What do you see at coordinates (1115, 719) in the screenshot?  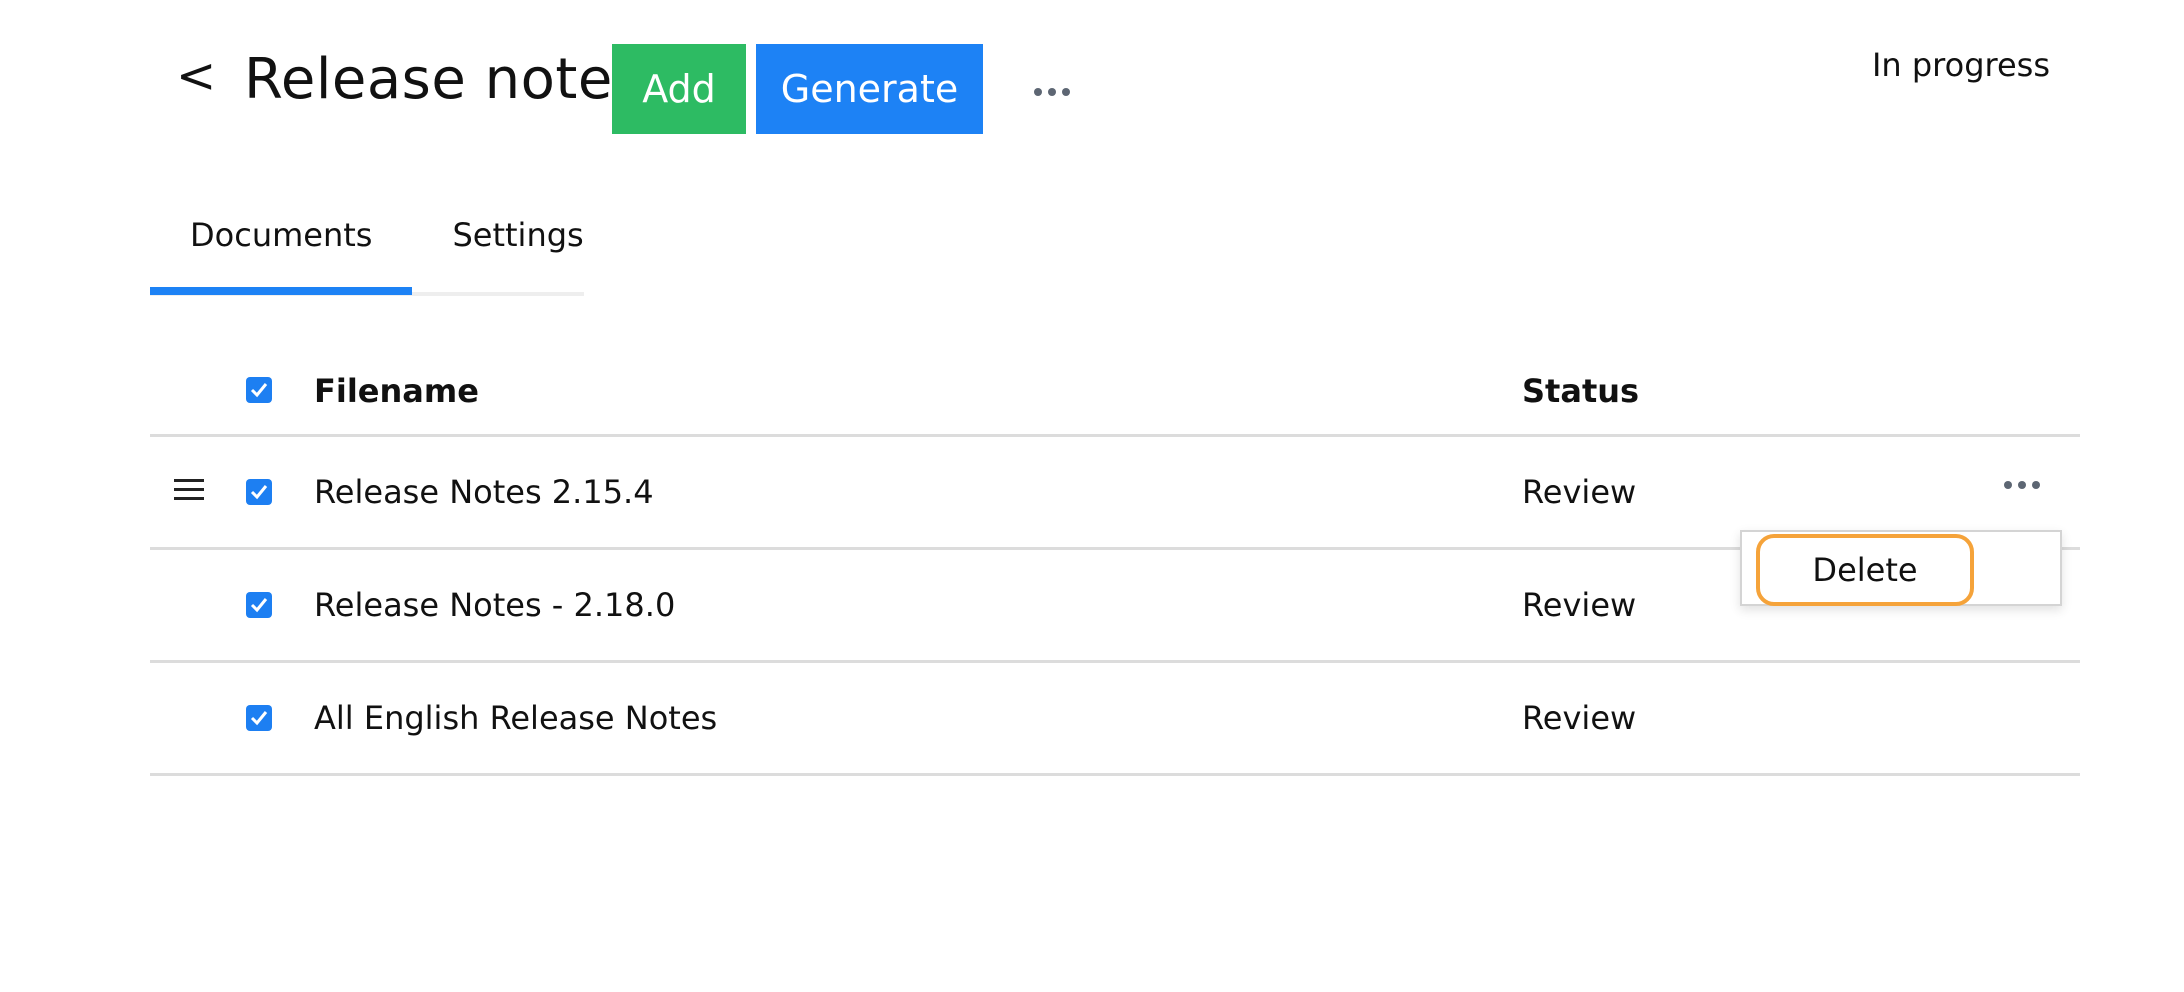 I see `table-row: All English Release Notes Review` at bounding box center [1115, 719].